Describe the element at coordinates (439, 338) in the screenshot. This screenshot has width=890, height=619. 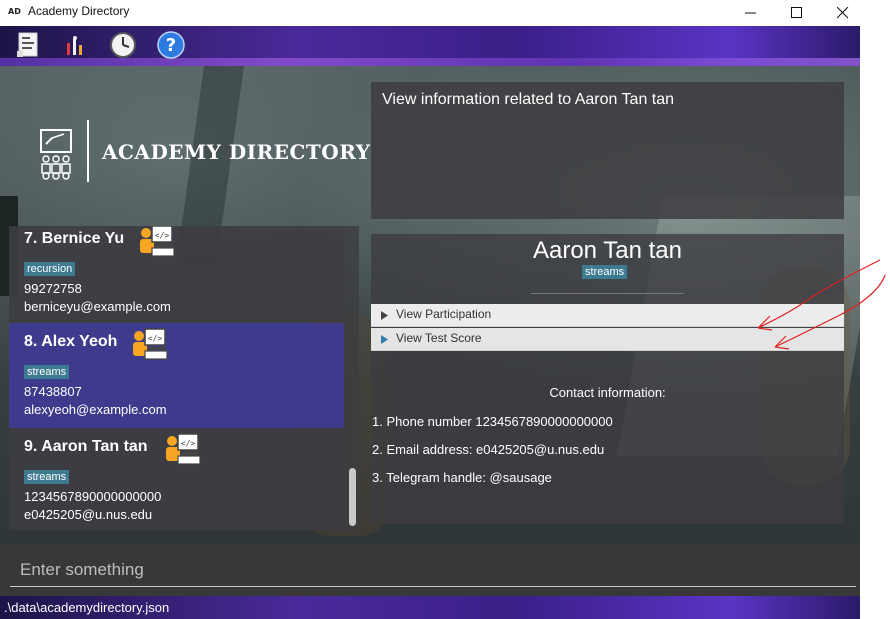
I see `accordion-label: View Test Score` at that location.